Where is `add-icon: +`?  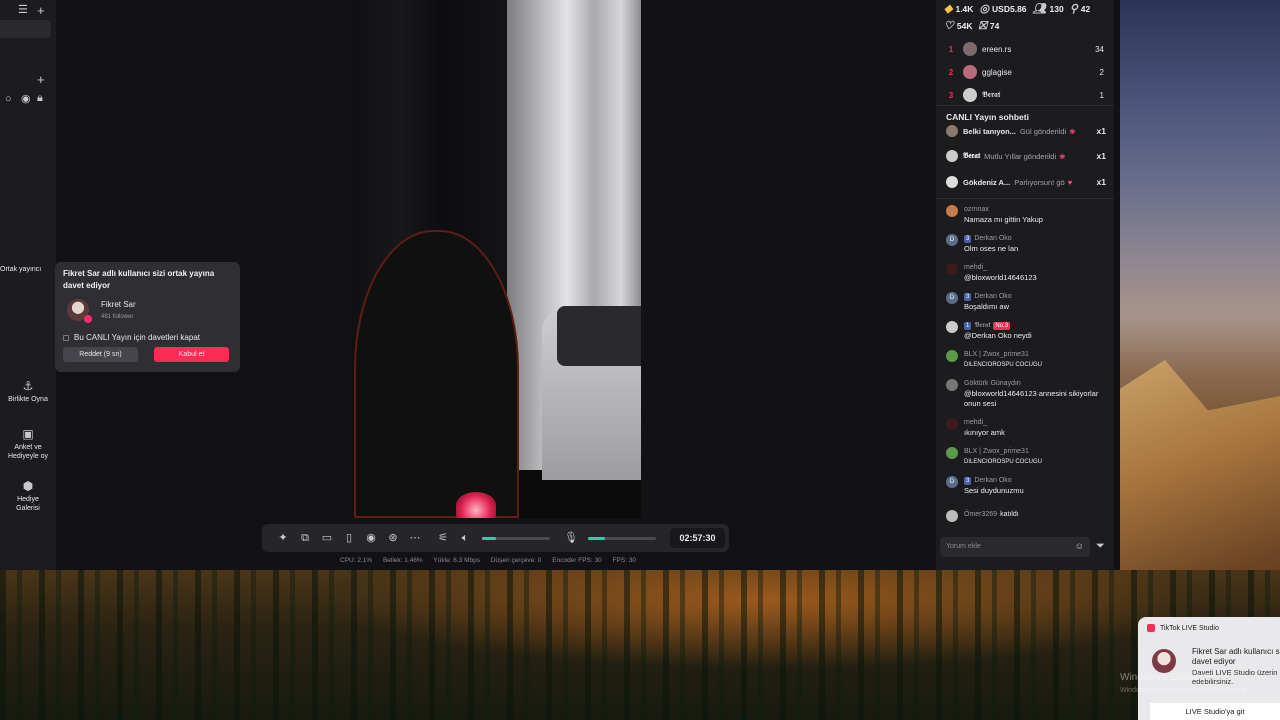 add-icon: + is located at coordinates (41, 10).